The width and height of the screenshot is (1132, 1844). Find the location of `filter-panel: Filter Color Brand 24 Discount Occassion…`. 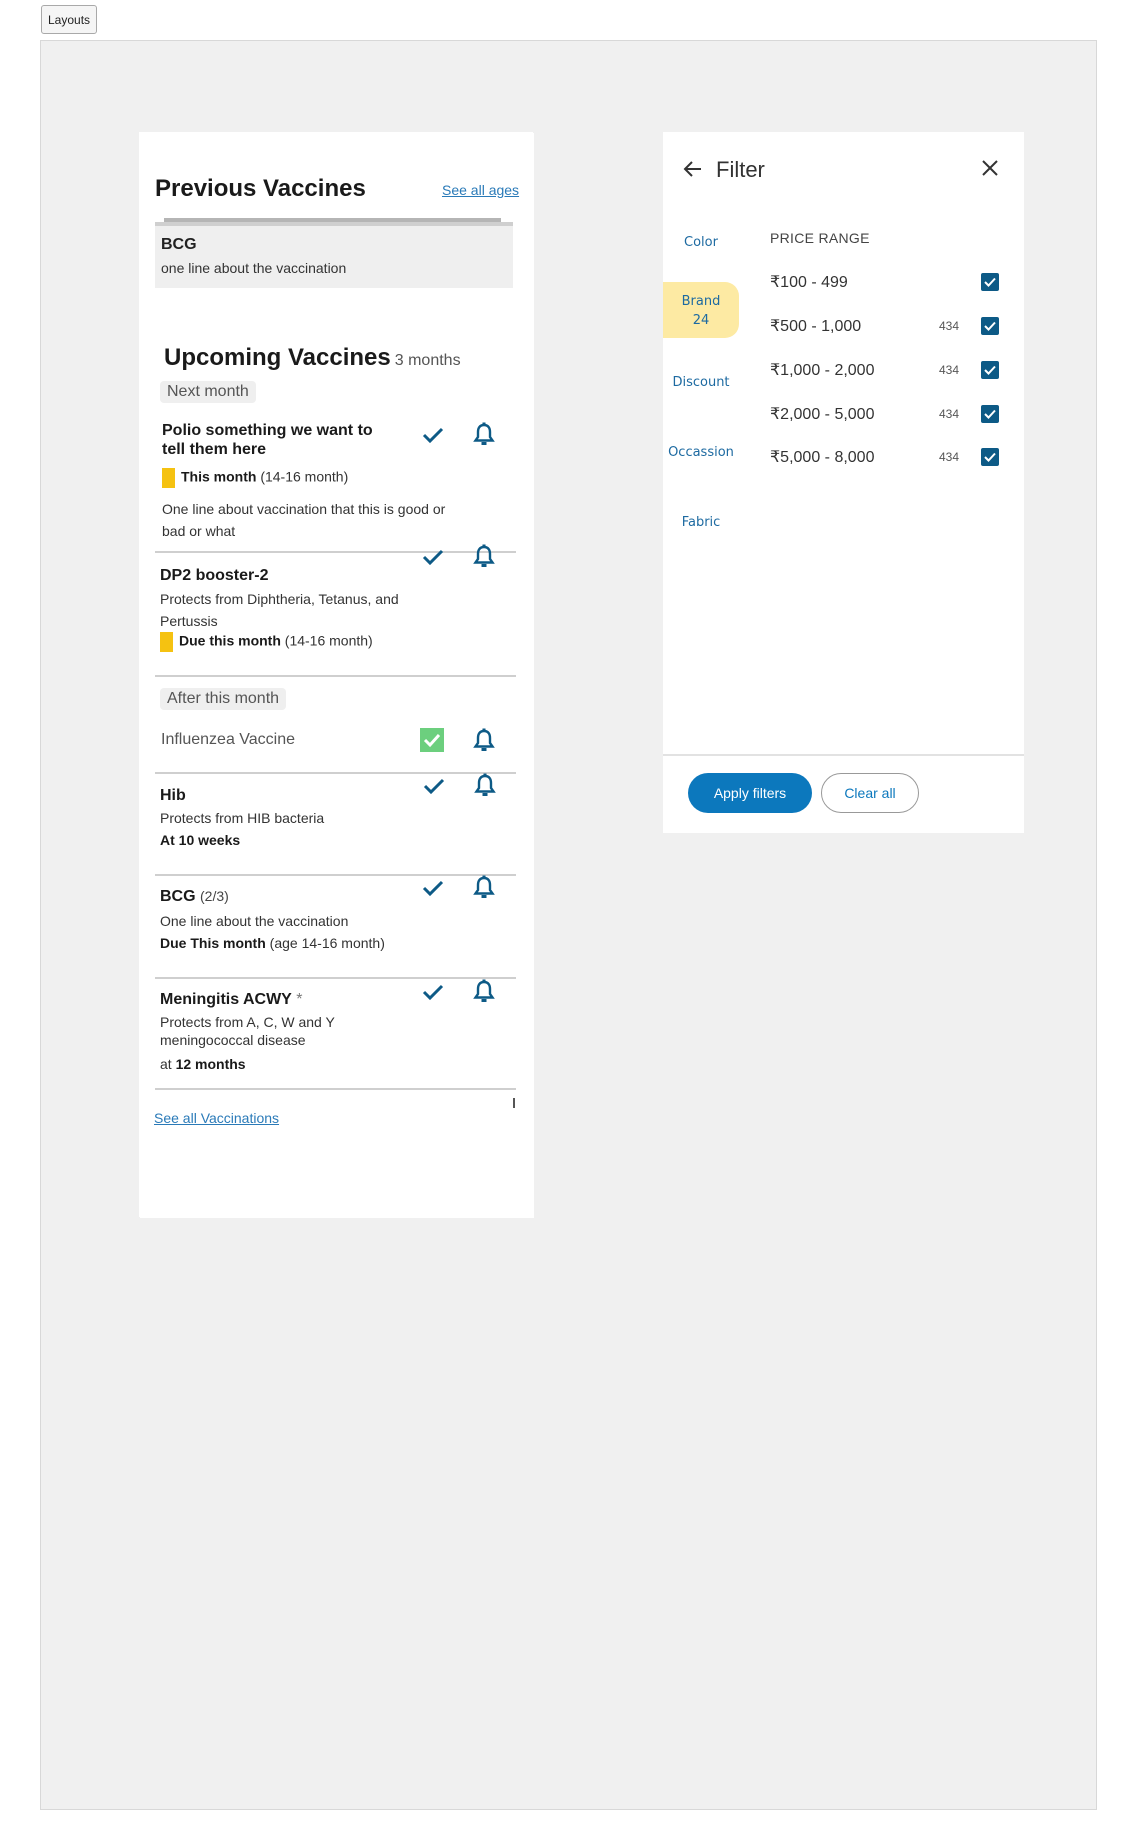

filter-panel: Filter Color Brand 24 Discount Occassion… is located at coordinates (843, 482).